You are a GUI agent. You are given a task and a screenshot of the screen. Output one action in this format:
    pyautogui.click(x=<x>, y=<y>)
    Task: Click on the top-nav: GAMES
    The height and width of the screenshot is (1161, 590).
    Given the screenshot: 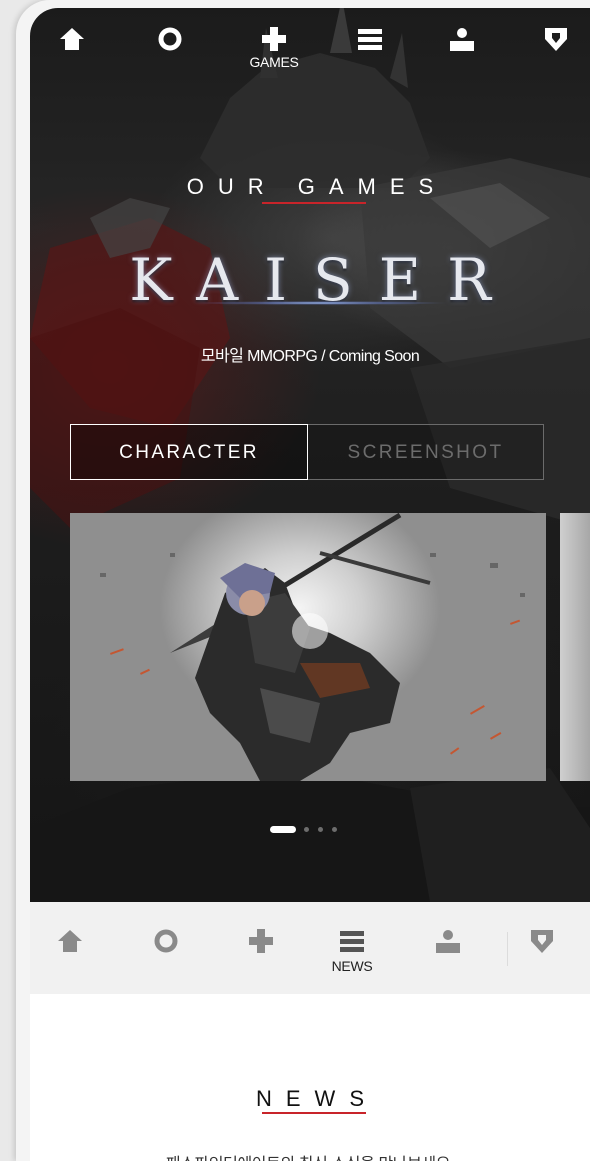 What is the action you would take?
    pyautogui.click(x=310, y=48)
    